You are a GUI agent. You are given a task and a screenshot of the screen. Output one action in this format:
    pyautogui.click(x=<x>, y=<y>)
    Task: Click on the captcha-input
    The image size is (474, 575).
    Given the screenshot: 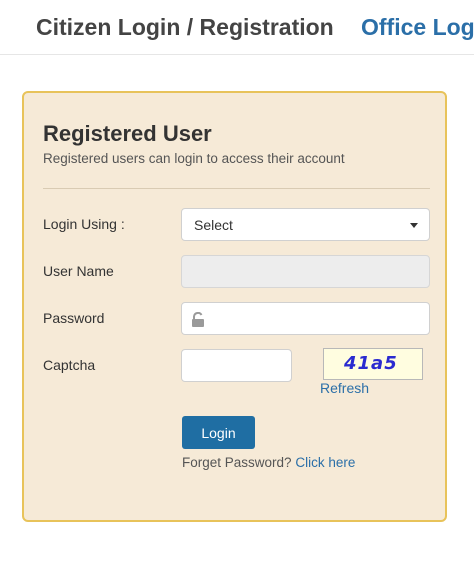 What is the action you would take?
    pyautogui.click(x=236, y=365)
    